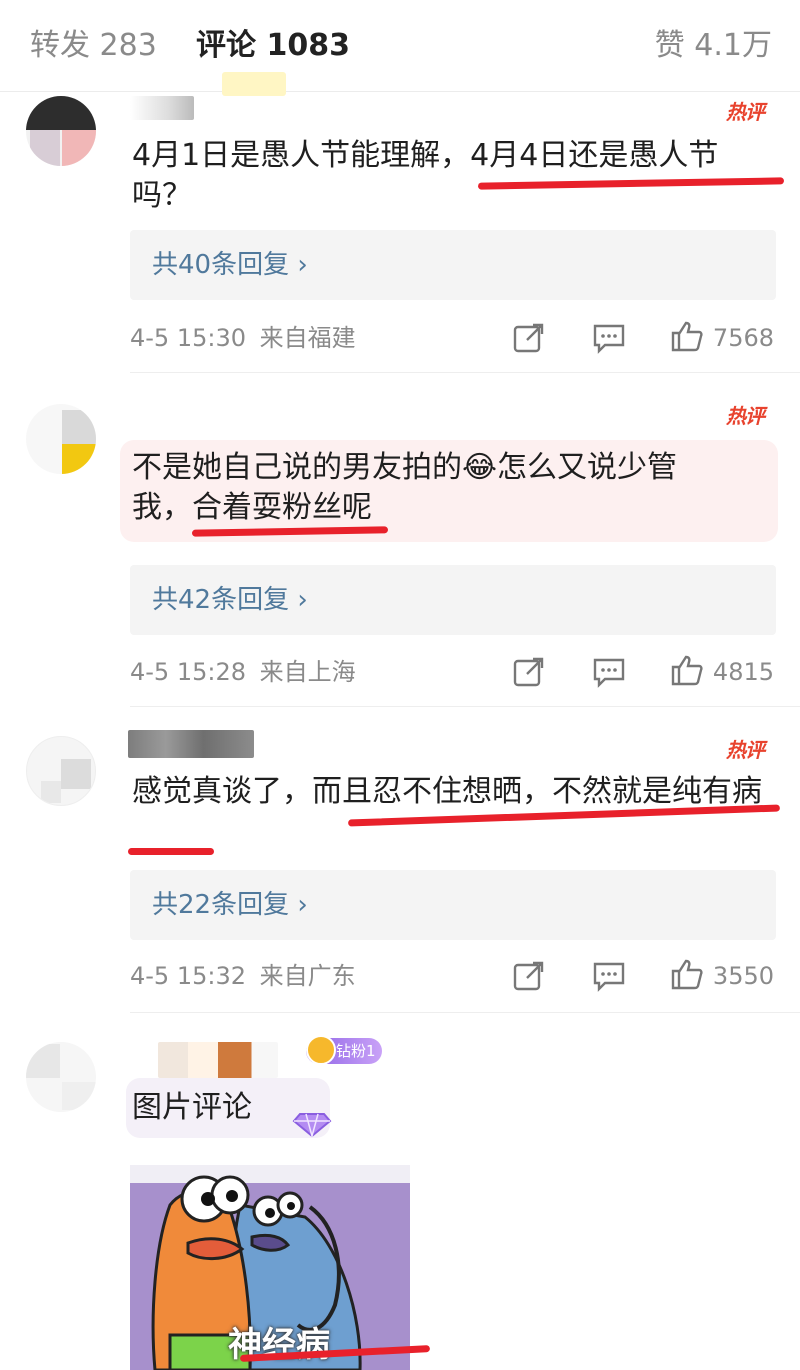  Describe the element at coordinates (312, 1125) in the screenshot. I see `purple-gem-icon` at that location.